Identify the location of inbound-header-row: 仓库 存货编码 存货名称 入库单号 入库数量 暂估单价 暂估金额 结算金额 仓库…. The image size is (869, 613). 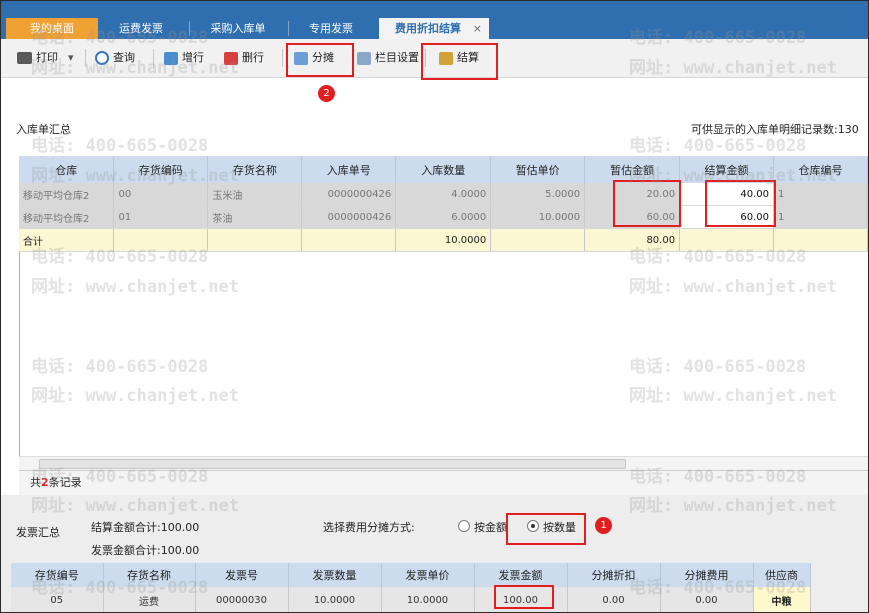
(443, 169).